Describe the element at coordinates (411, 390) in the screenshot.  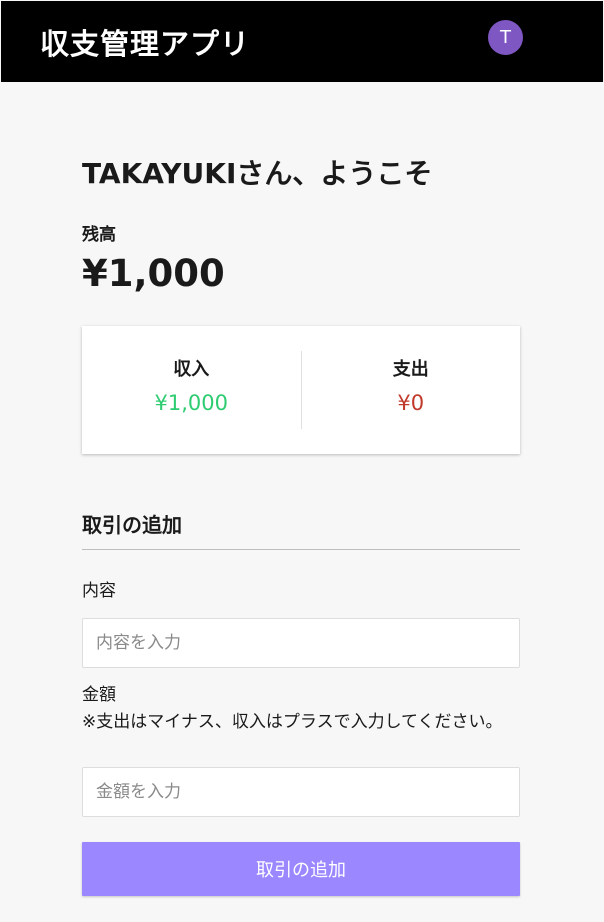
I see `expense-summary: 支出 ¥0` at that location.